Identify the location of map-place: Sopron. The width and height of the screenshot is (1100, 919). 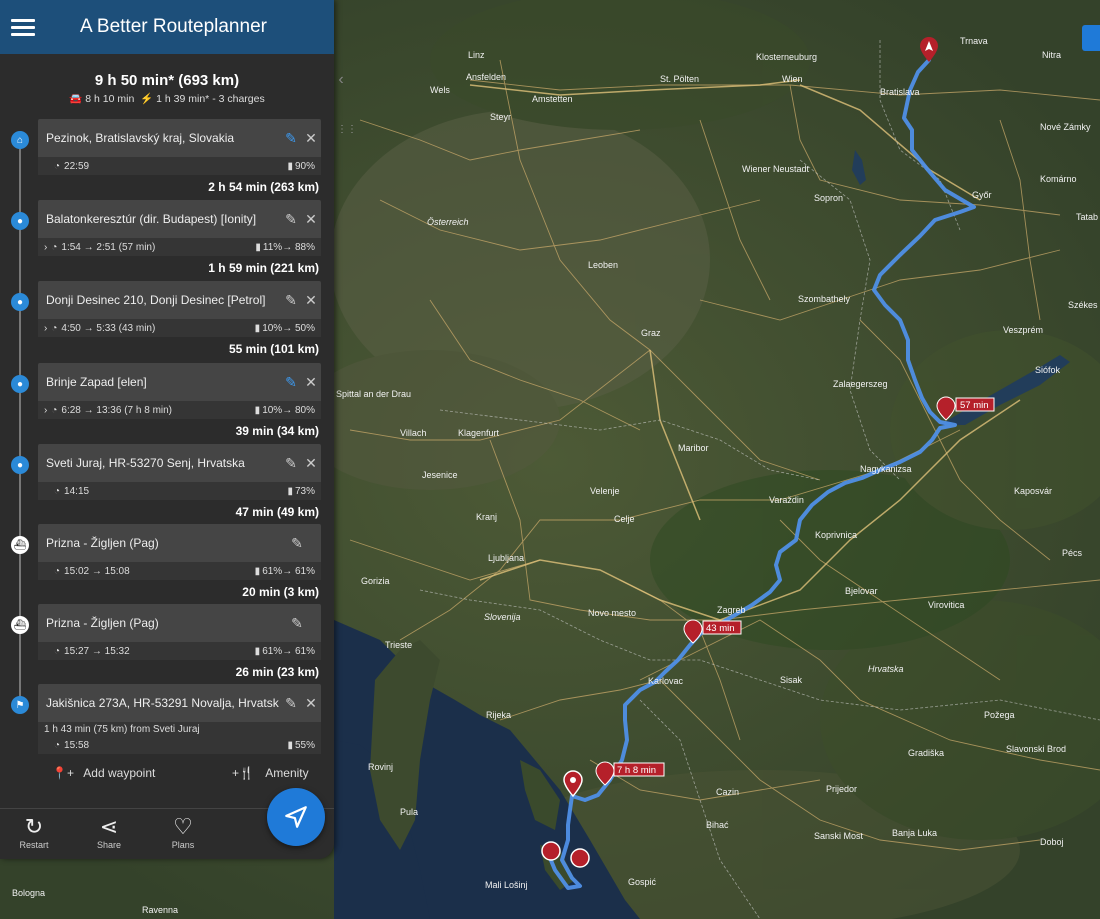
(828, 198).